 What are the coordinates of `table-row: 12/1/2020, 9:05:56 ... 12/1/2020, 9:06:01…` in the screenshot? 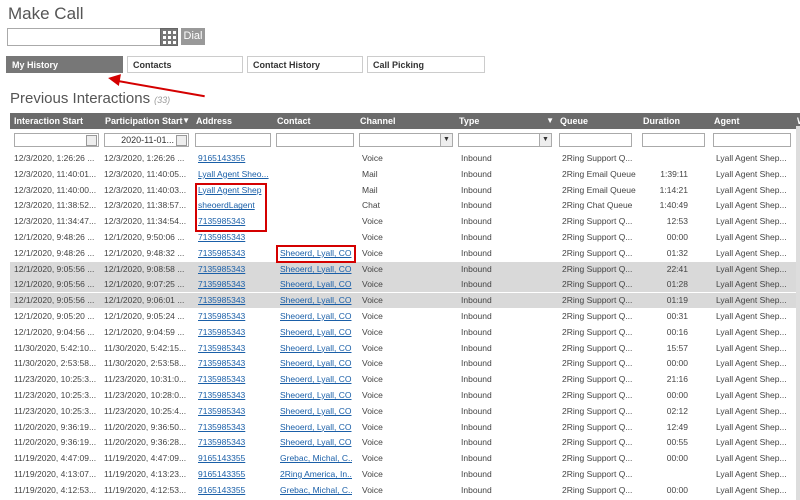 It's located at (405, 301).